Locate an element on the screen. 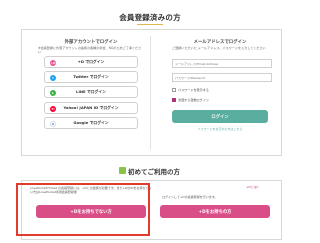 Image resolution: width=320 pixels, height=243 pixels. external-description: ※会員登録に外部アカウントの連携の各種の場合、NGのためご了承ください is located at coordinates (90, 50).